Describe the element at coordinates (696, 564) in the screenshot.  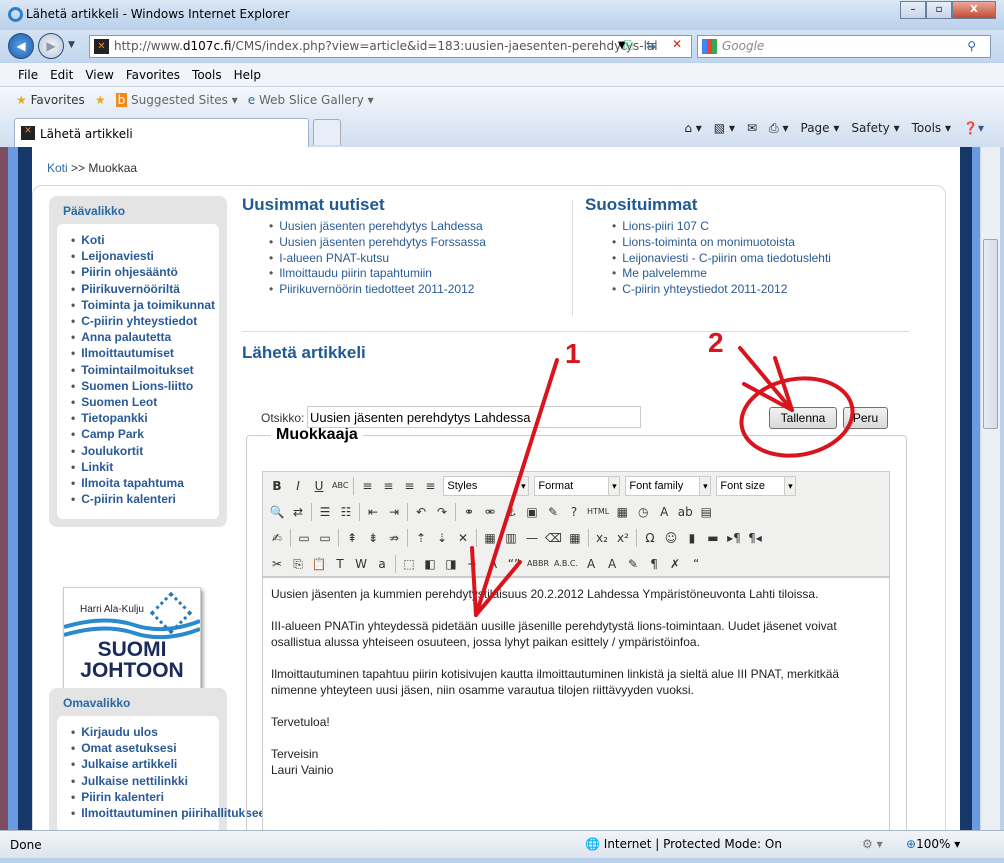
I see `blockquote-icon: “` at that location.